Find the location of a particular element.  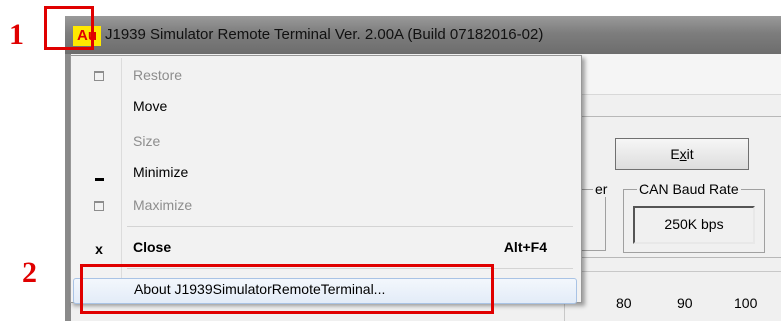

maximize-icon is located at coordinates (99, 207).